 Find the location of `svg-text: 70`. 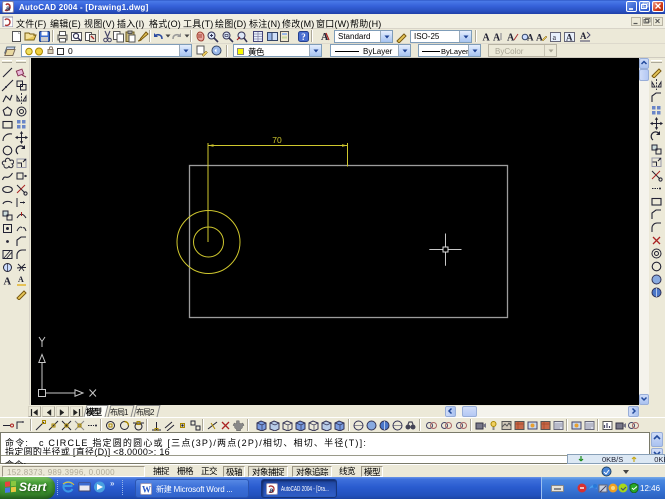

svg-text: 70 is located at coordinates (277, 140).